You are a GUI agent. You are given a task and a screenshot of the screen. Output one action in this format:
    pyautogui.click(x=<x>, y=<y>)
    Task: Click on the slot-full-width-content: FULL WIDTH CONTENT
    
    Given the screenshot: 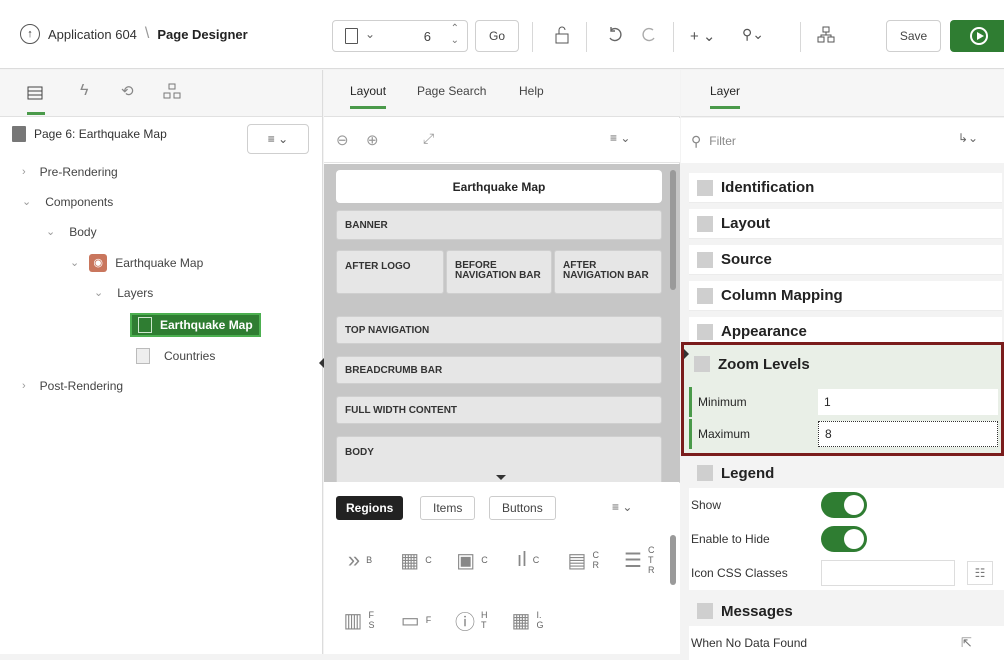 What is the action you would take?
    pyautogui.click(x=499, y=410)
    